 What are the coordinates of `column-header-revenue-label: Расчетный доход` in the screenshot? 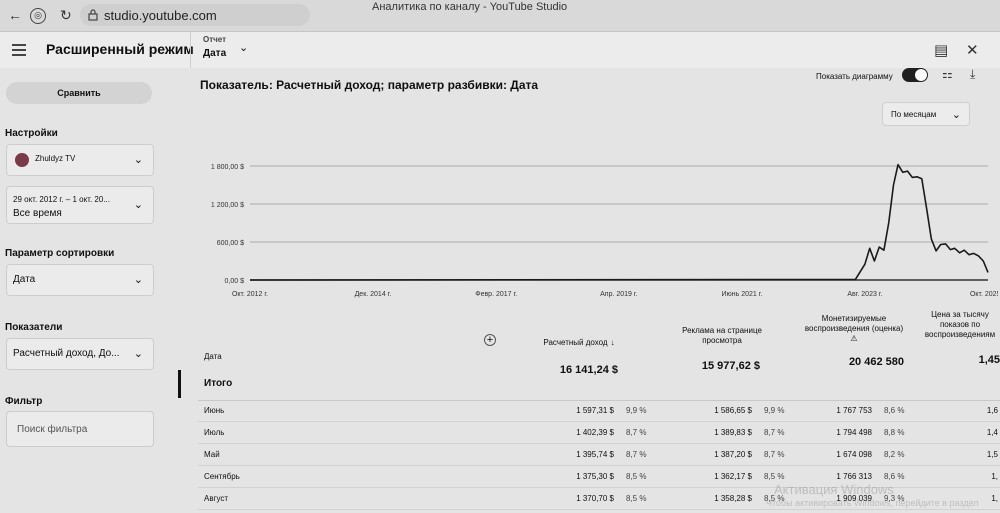 It's located at (575, 342).